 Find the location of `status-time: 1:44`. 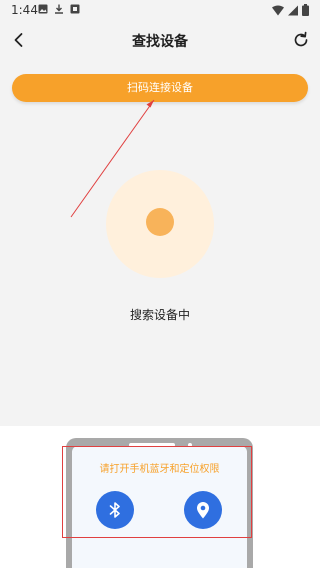

status-time: 1:44 is located at coordinates (24, 10).